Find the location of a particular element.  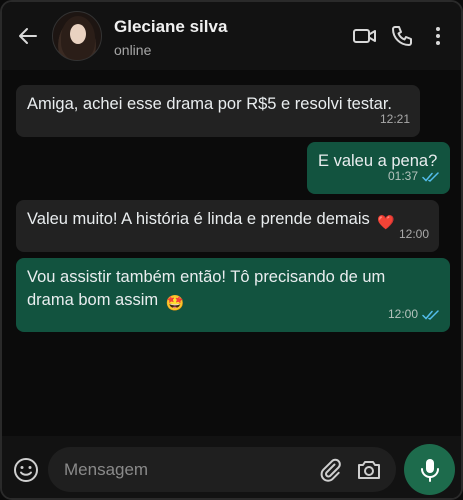

video-call-icon is located at coordinates (365, 36).